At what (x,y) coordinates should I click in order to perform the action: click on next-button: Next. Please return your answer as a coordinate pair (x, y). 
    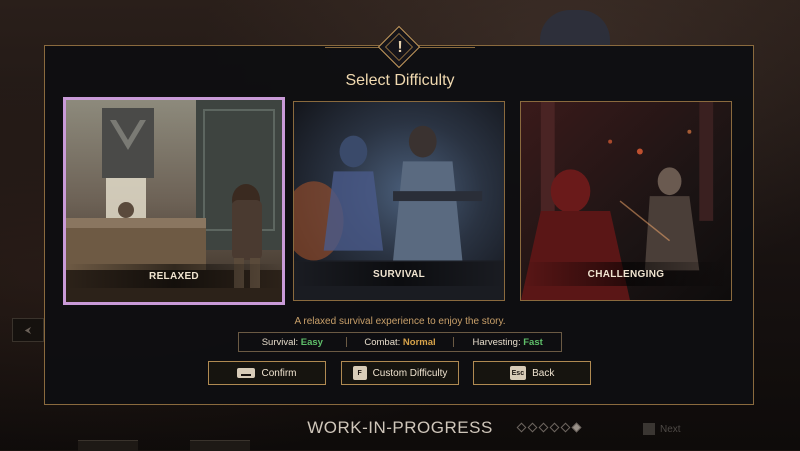
    Looking at the image, I should click on (662, 429).